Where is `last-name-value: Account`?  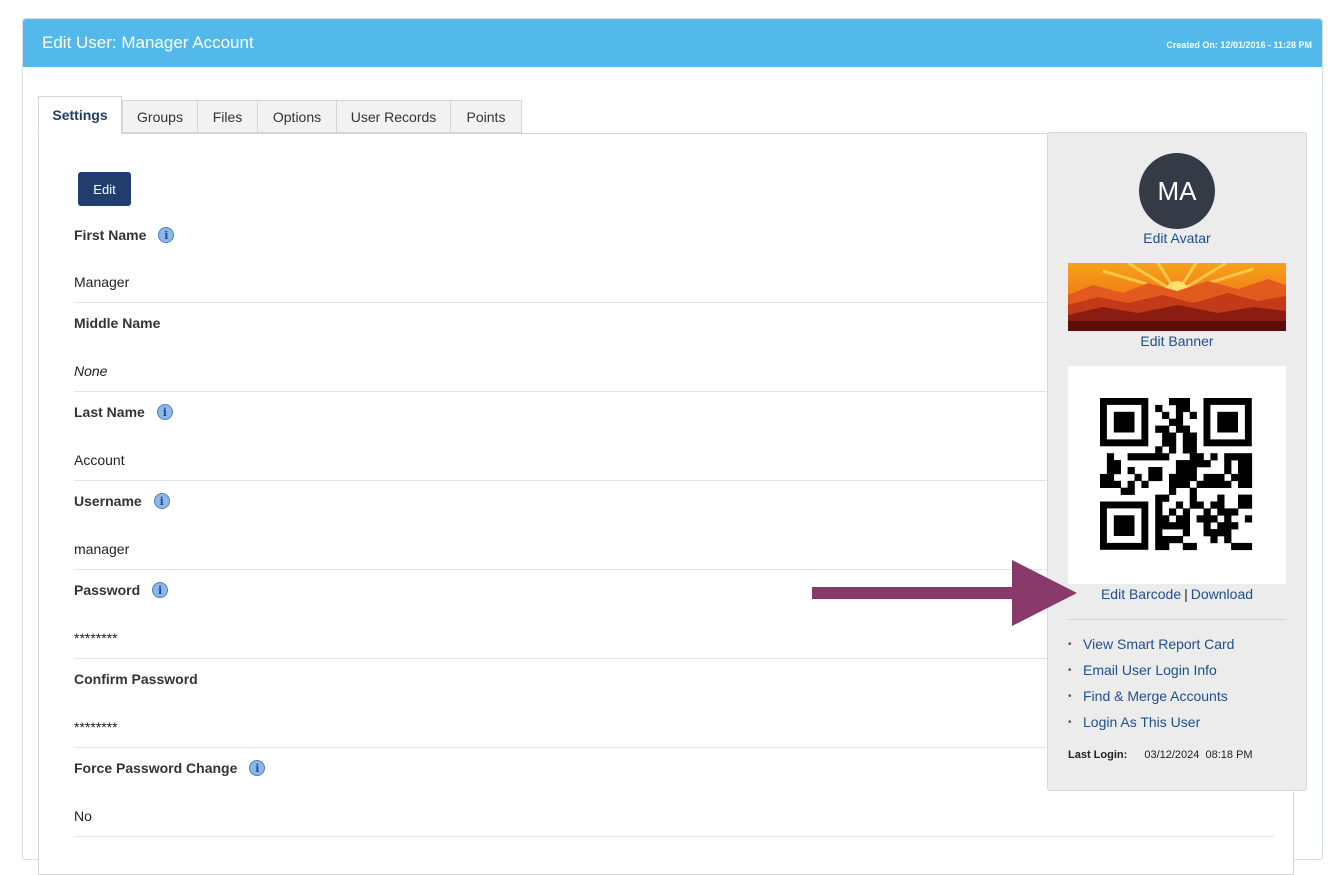
last-name-value: Account is located at coordinates (99, 460).